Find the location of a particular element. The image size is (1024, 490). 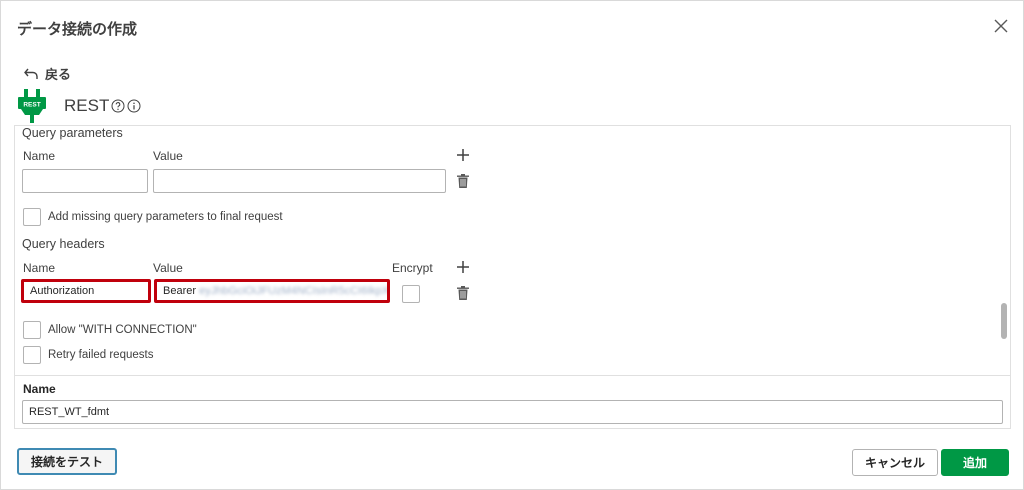

rest-plug-logo: REST is located at coordinates (32, 106).